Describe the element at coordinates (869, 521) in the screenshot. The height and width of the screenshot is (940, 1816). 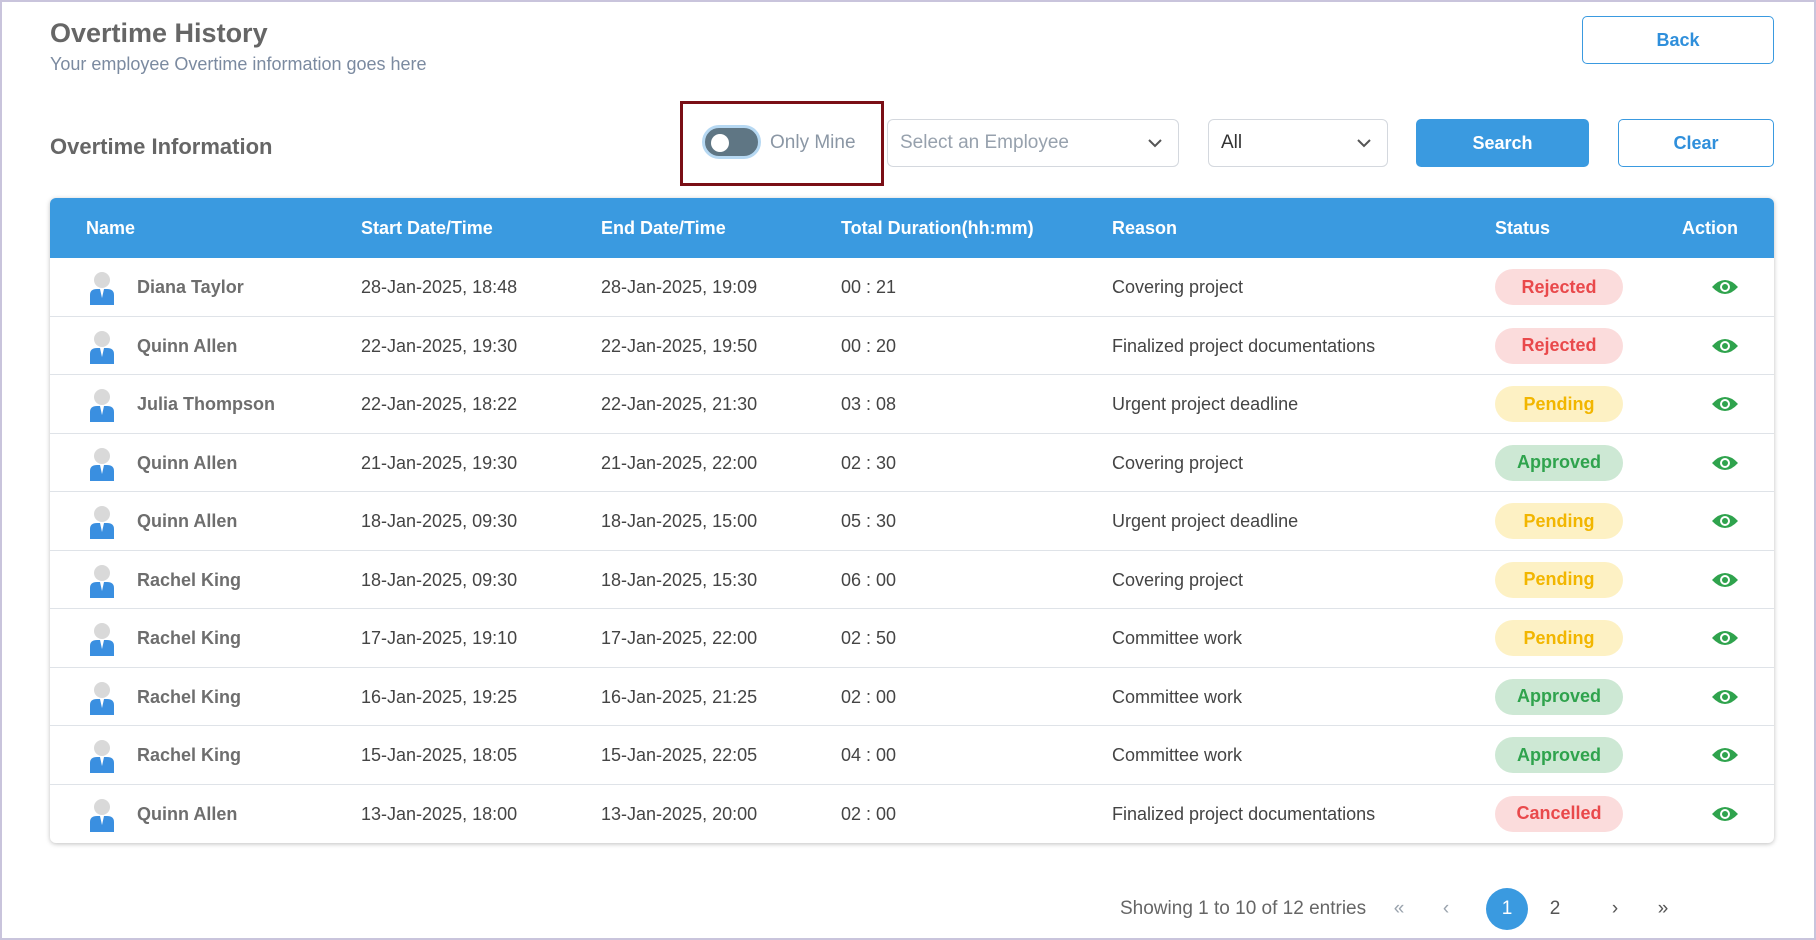
I see `total-duration: 05 : 30` at that location.